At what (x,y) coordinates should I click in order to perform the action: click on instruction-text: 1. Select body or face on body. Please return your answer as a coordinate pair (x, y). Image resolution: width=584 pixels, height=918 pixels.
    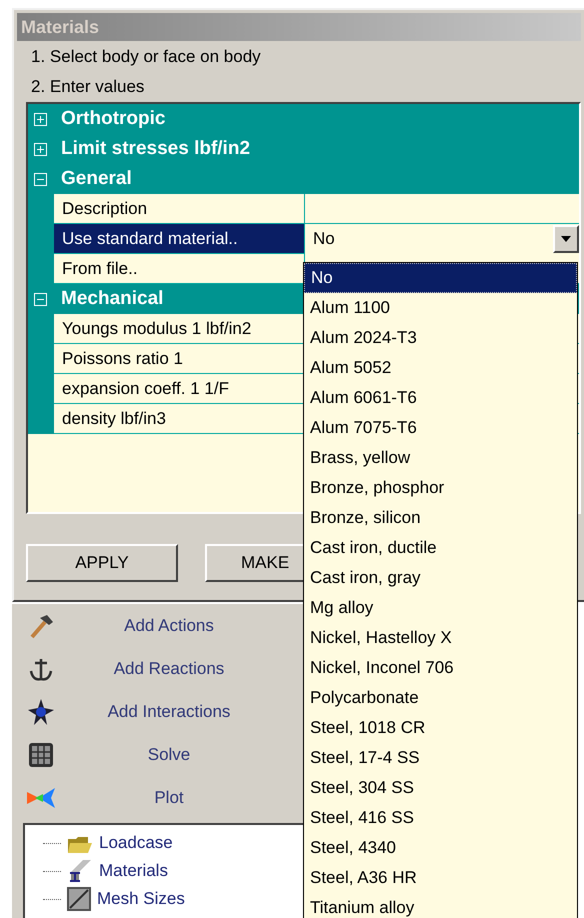
    Looking at the image, I should click on (146, 57).